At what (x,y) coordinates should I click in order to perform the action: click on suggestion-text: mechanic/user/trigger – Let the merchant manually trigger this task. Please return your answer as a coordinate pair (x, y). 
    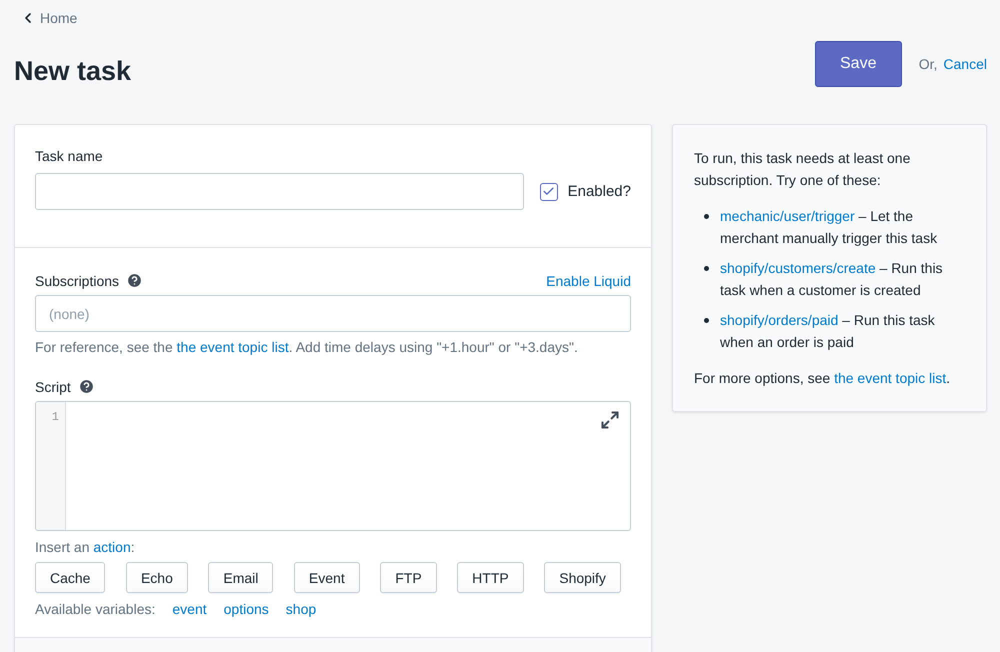
    Looking at the image, I should click on (829, 227).